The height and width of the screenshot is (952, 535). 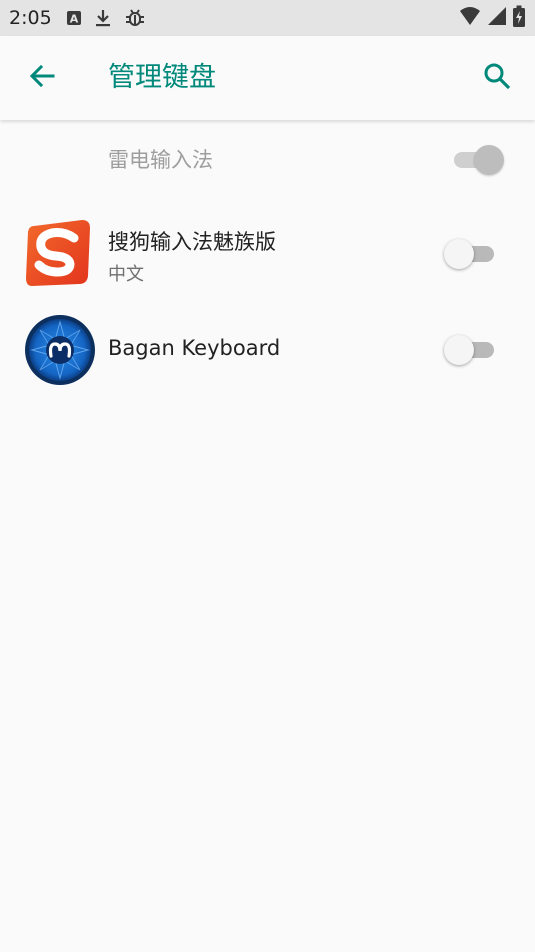 I want to click on keyboard-row-bagan: Bagan Keyboard, so click(x=267, y=351).